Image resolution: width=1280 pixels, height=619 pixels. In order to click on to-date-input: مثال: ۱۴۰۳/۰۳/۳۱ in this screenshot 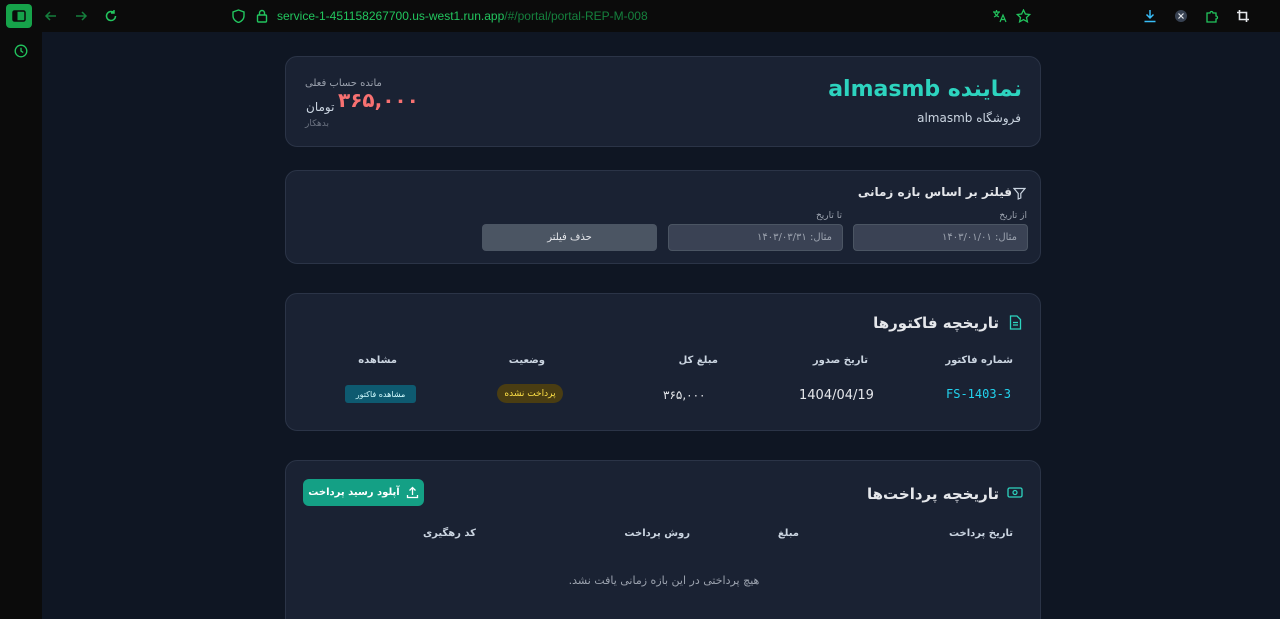, I will do `click(755, 237)`.